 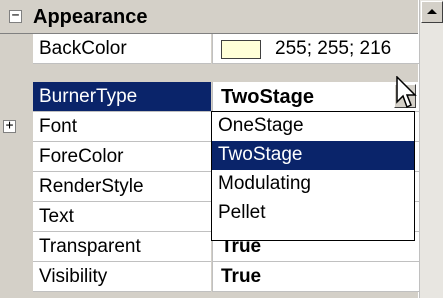 I want to click on dropdown-option-pellet: Pellet, so click(x=313, y=213).